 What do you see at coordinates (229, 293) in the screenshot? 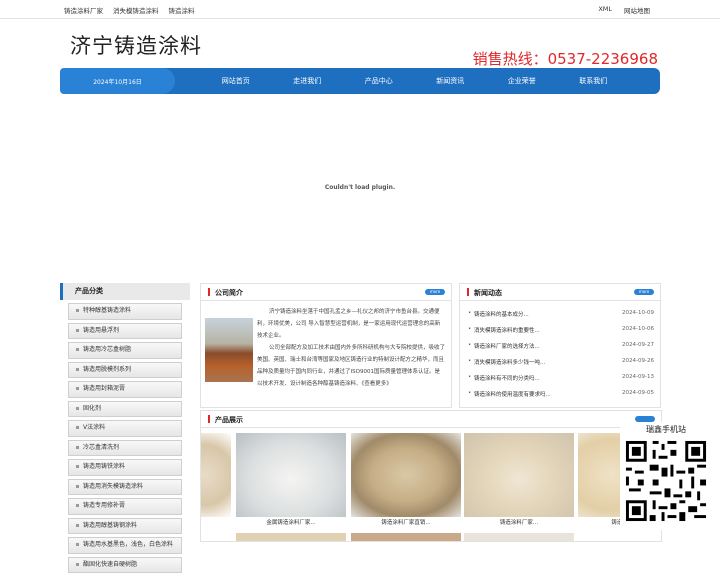
I see `intro-title: 公司简介` at bounding box center [229, 293].